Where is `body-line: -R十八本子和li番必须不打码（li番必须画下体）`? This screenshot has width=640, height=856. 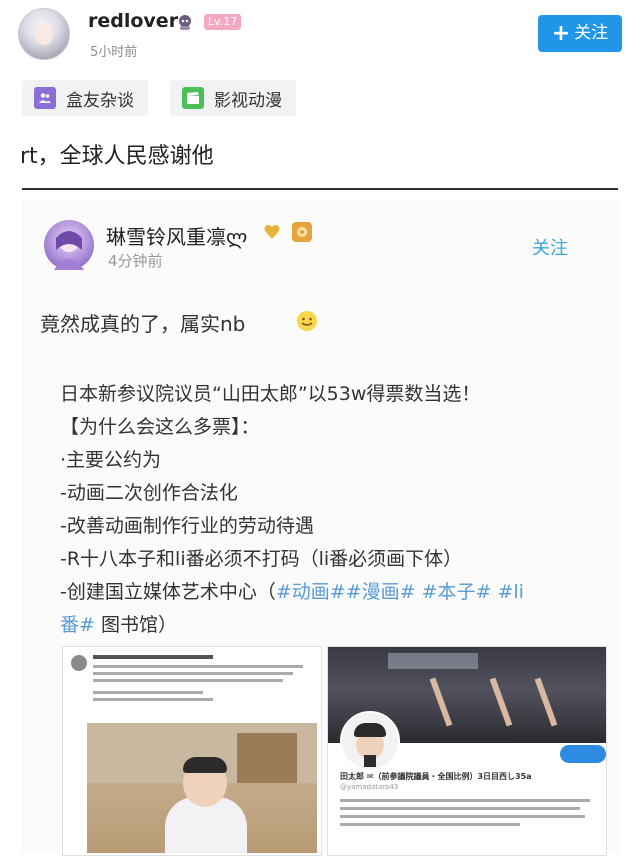
body-line: -R十八本子和li番必须不打码（li番必须画下体） is located at coordinates (261, 559).